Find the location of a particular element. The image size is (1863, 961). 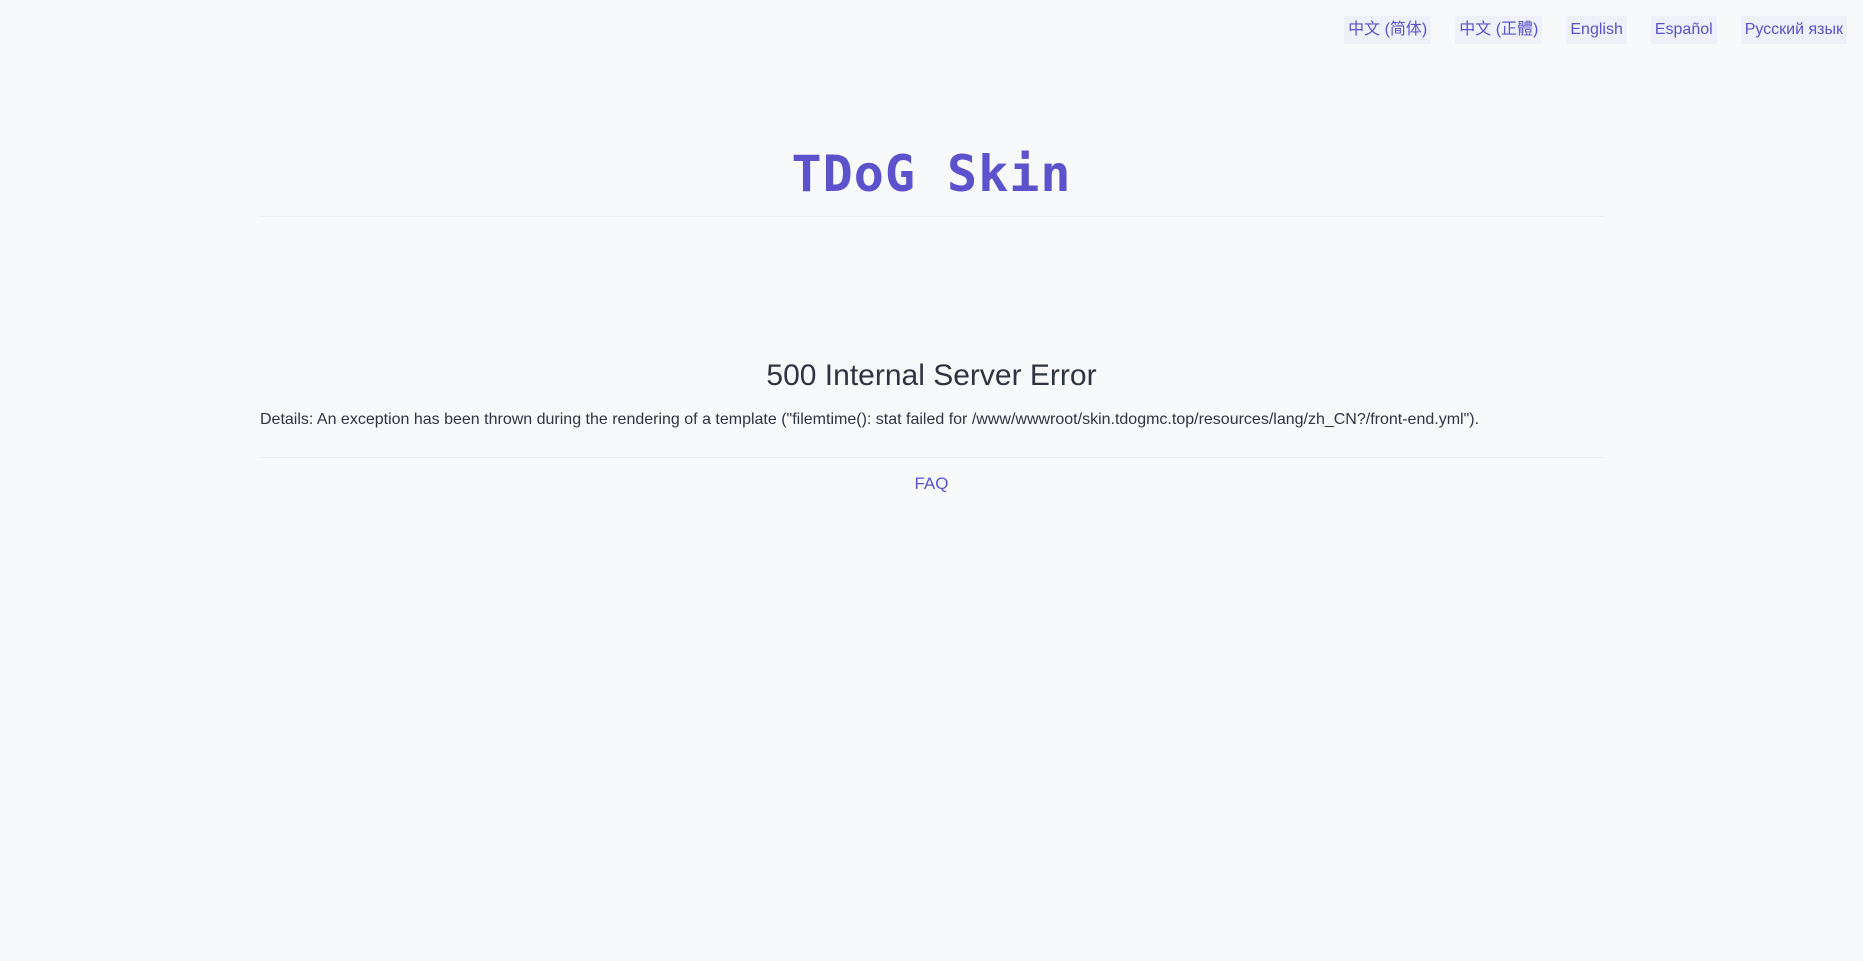

lang-en: English is located at coordinates (1596, 30).